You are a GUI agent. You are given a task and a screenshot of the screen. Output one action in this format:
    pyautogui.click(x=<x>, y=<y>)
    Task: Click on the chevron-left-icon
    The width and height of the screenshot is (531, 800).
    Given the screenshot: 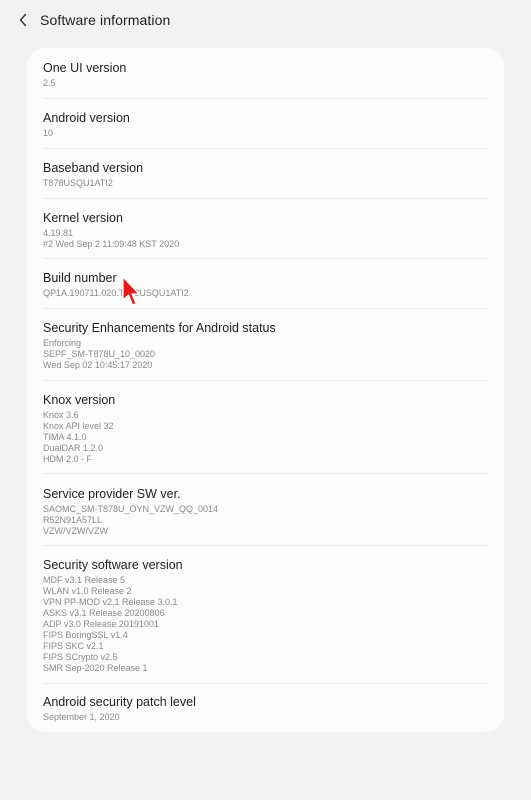 What is the action you would take?
    pyautogui.click(x=23, y=20)
    